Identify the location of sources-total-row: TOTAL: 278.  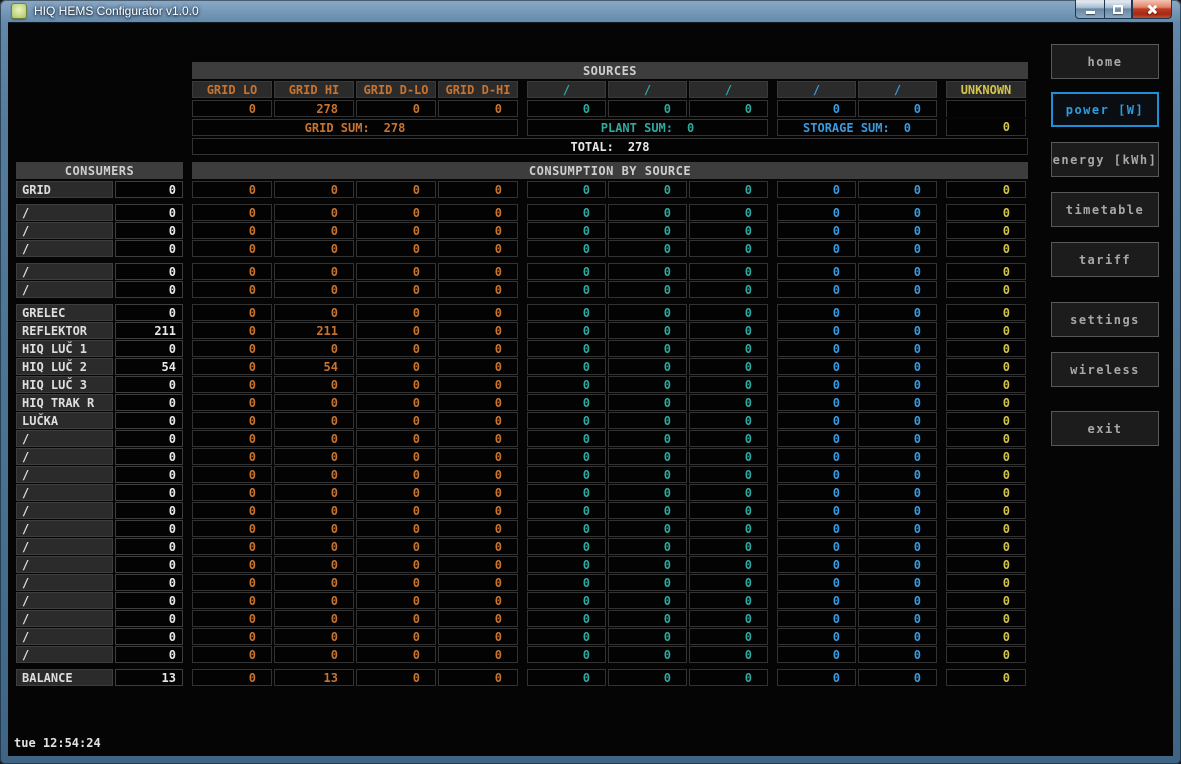
(610, 146).